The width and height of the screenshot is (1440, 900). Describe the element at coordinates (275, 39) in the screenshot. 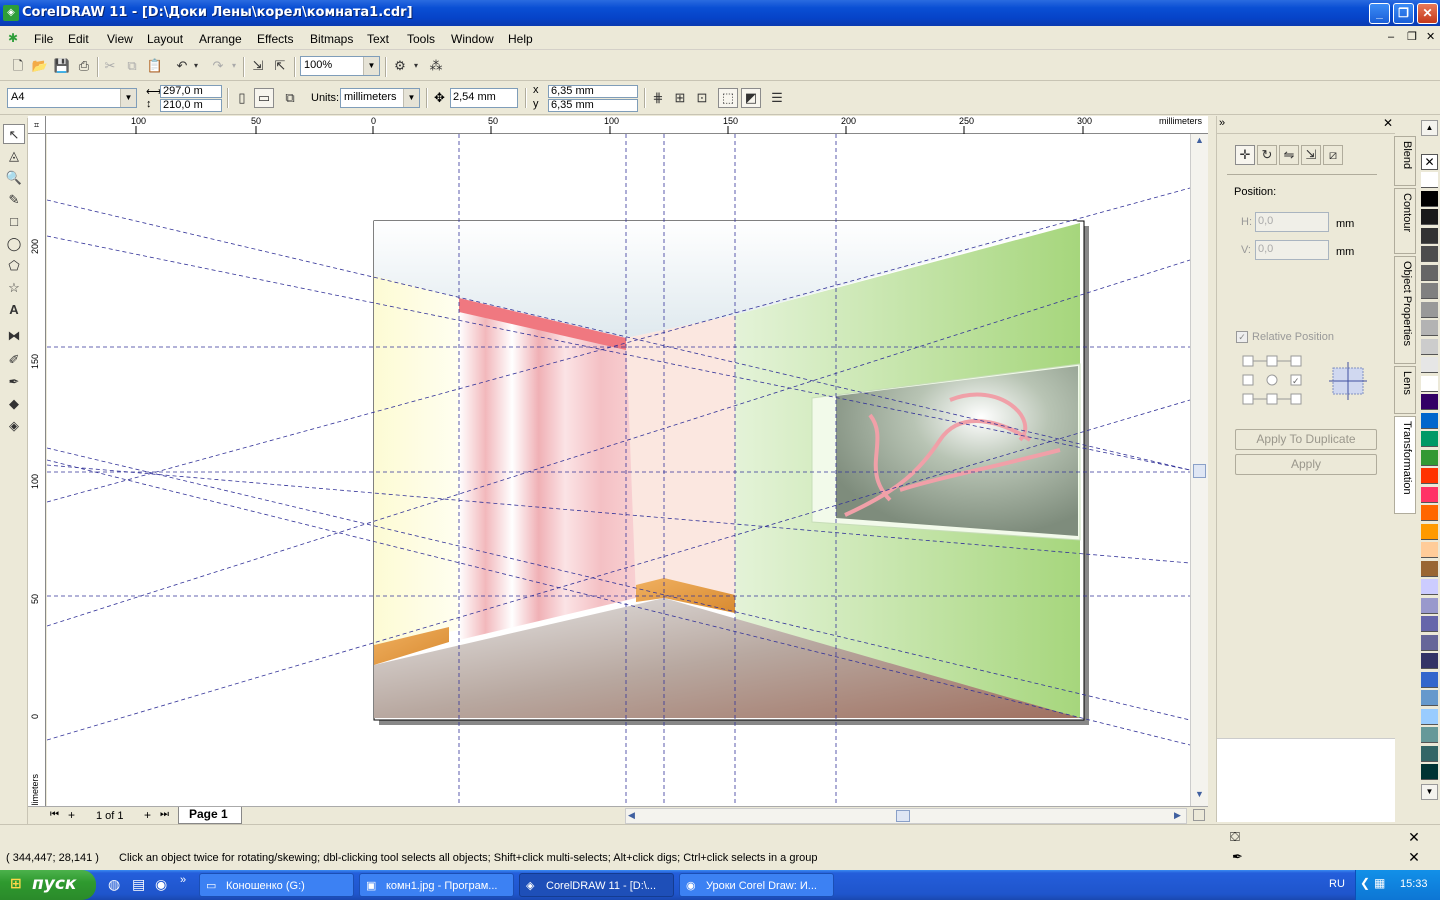

I see `menu-effects: Effects` at that location.